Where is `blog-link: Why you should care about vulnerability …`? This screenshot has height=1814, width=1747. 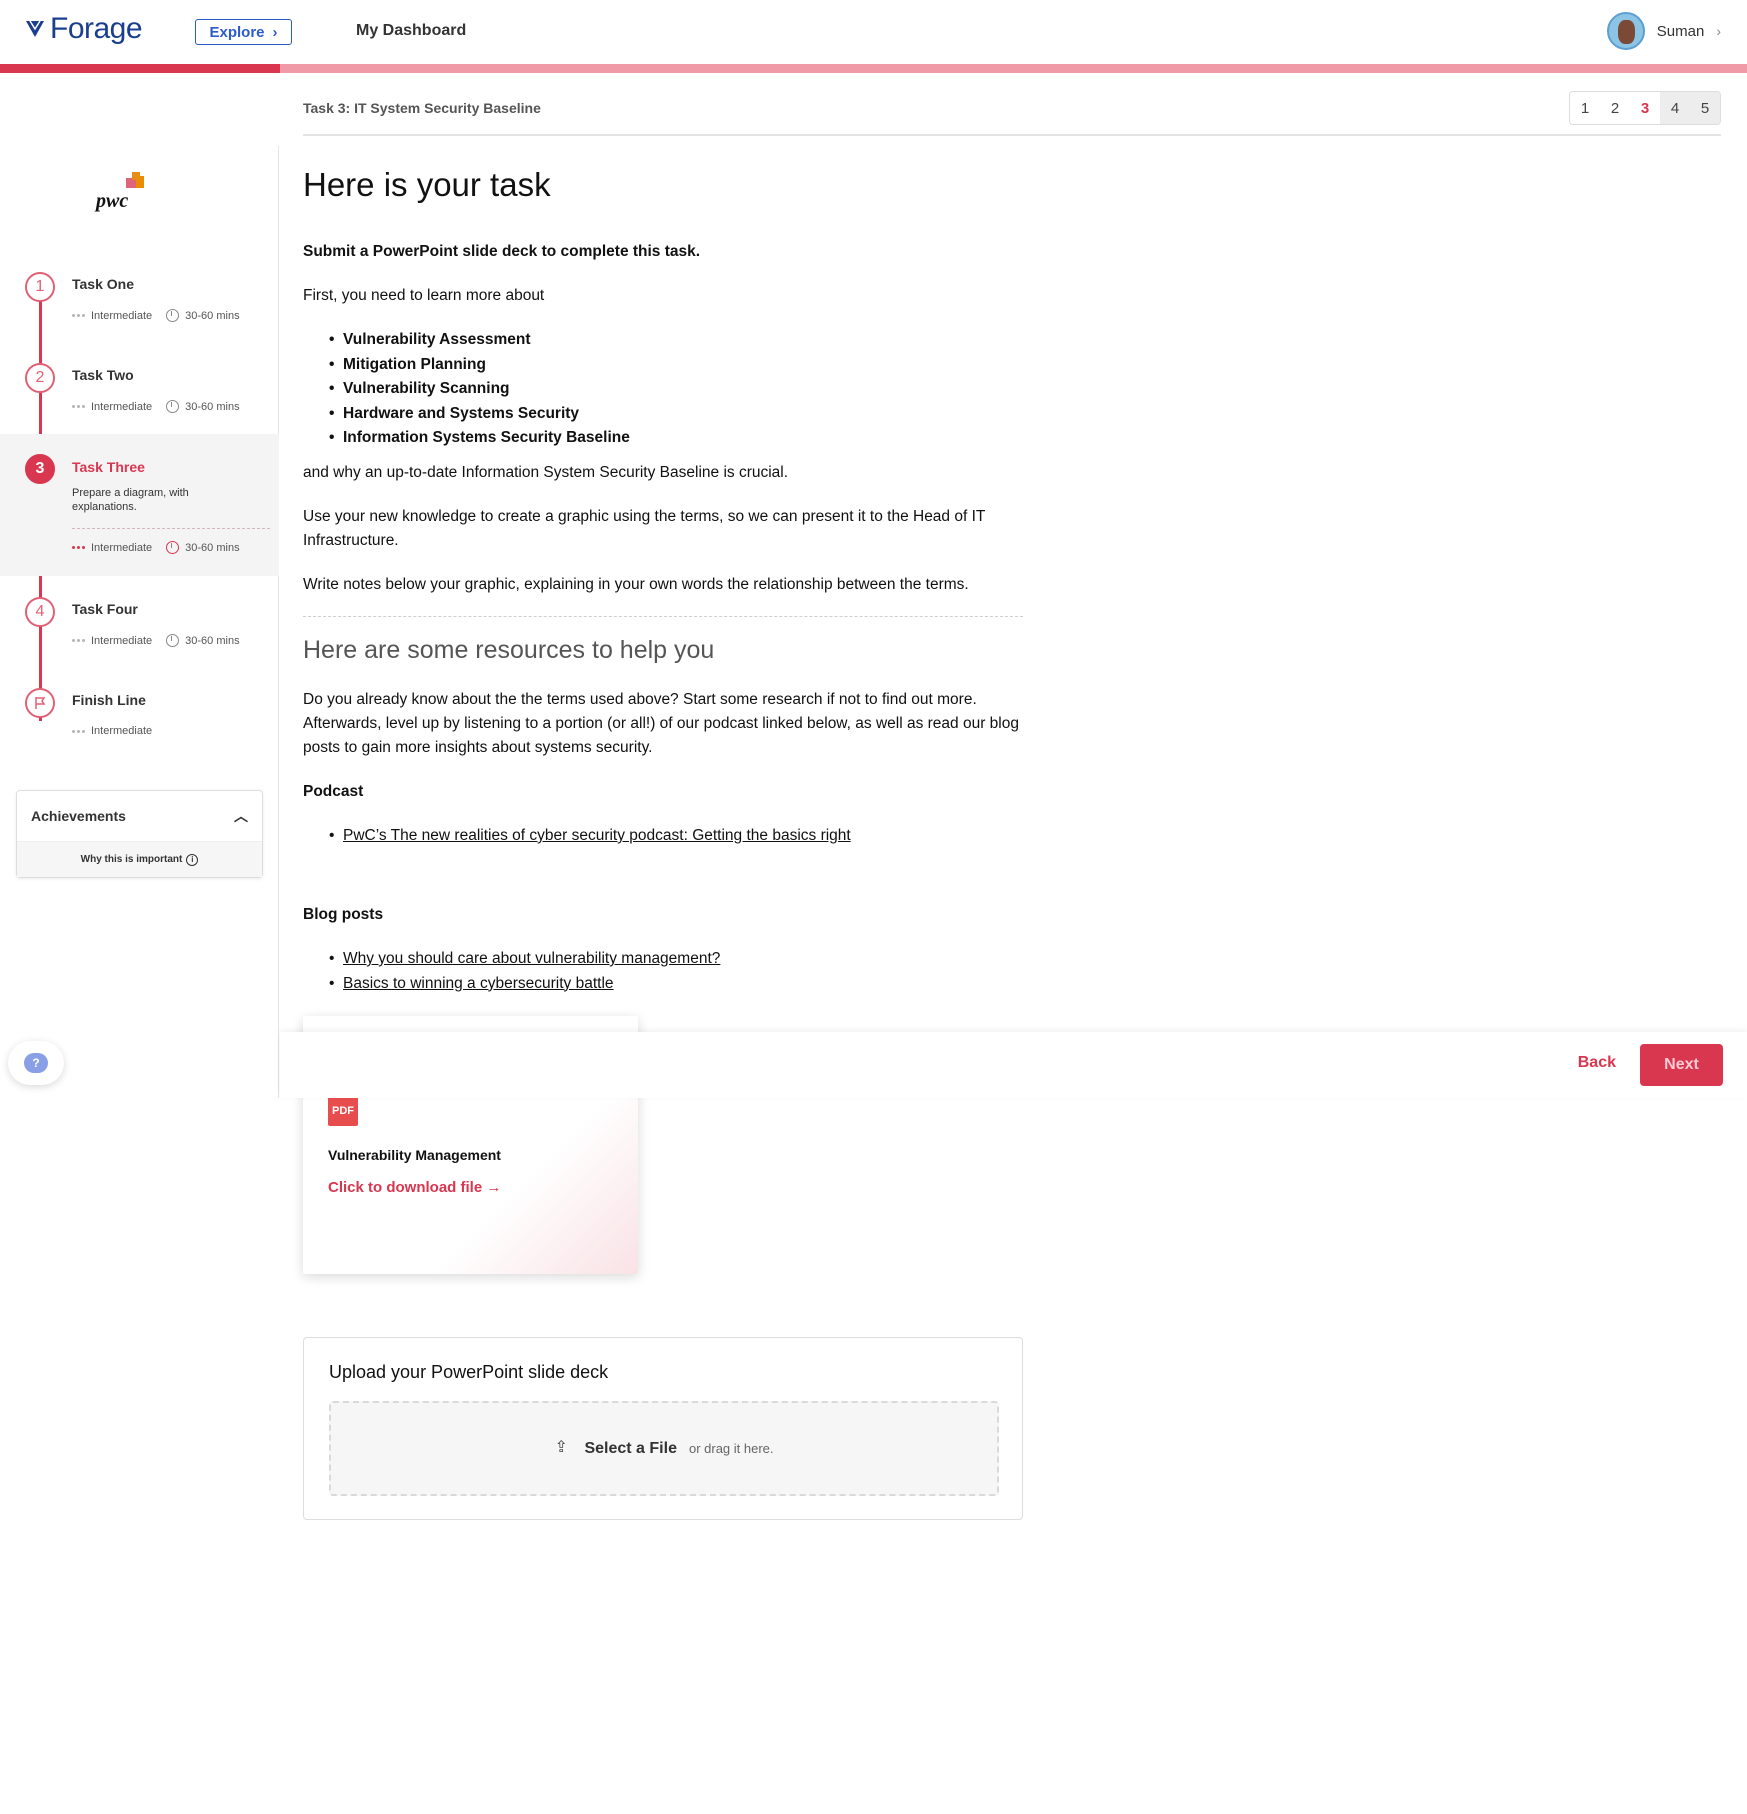 blog-link: Why you should care about vulnerability … is located at coordinates (524, 959).